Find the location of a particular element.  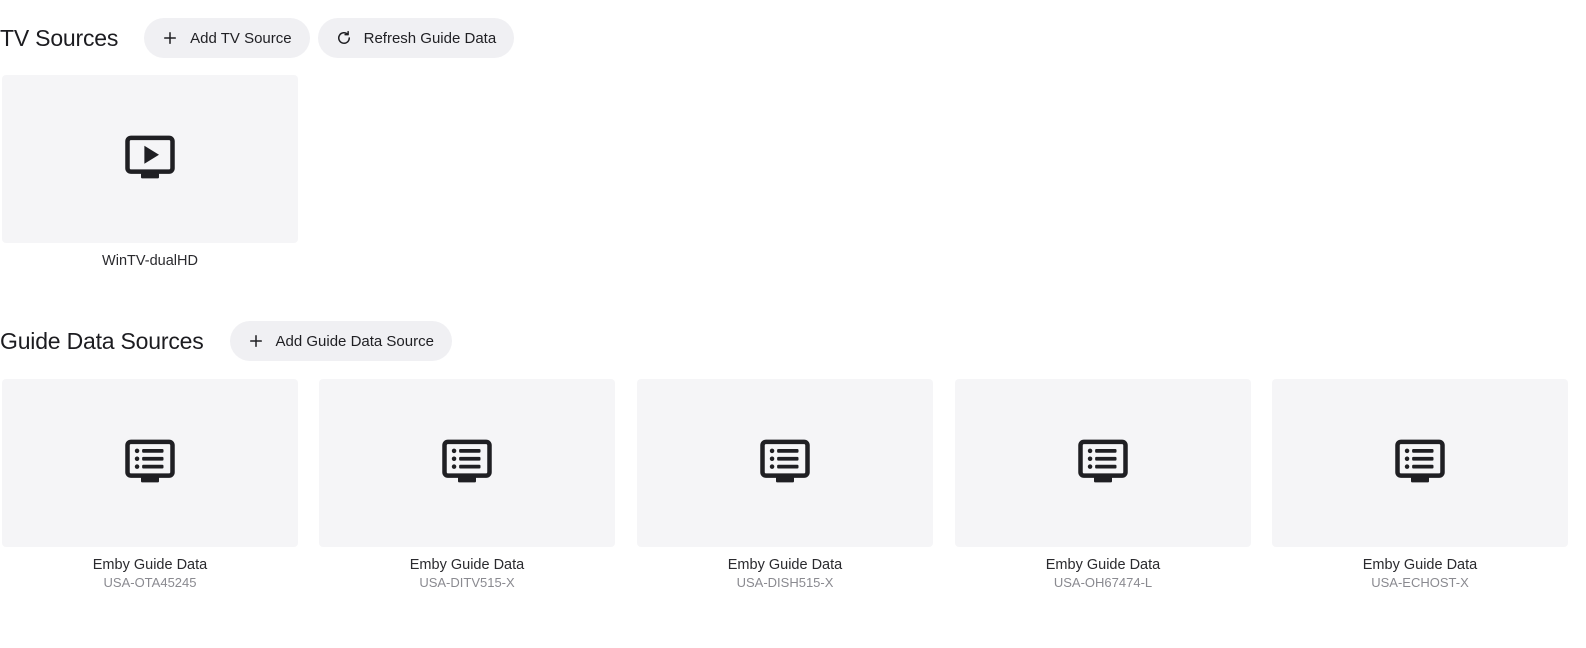

refresh-guide-data-label: Refresh Guide Data is located at coordinates (430, 38).